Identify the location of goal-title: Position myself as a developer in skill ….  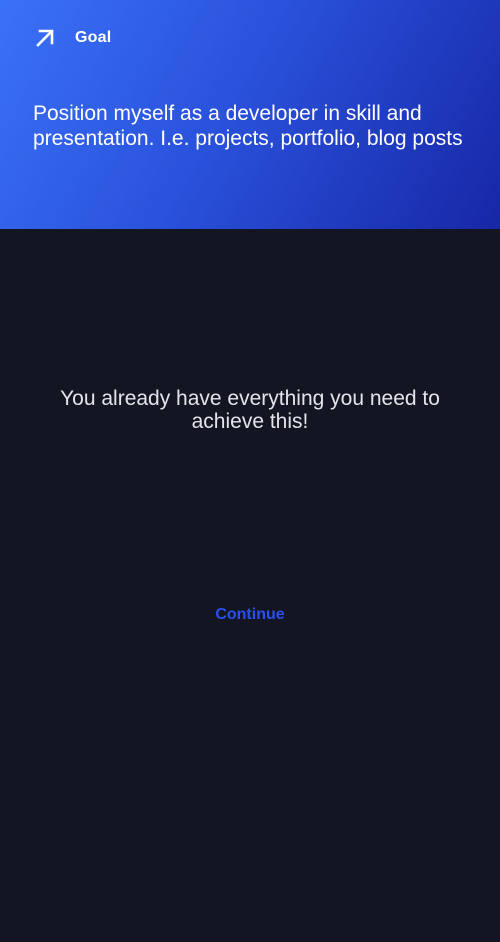
(248, 126).